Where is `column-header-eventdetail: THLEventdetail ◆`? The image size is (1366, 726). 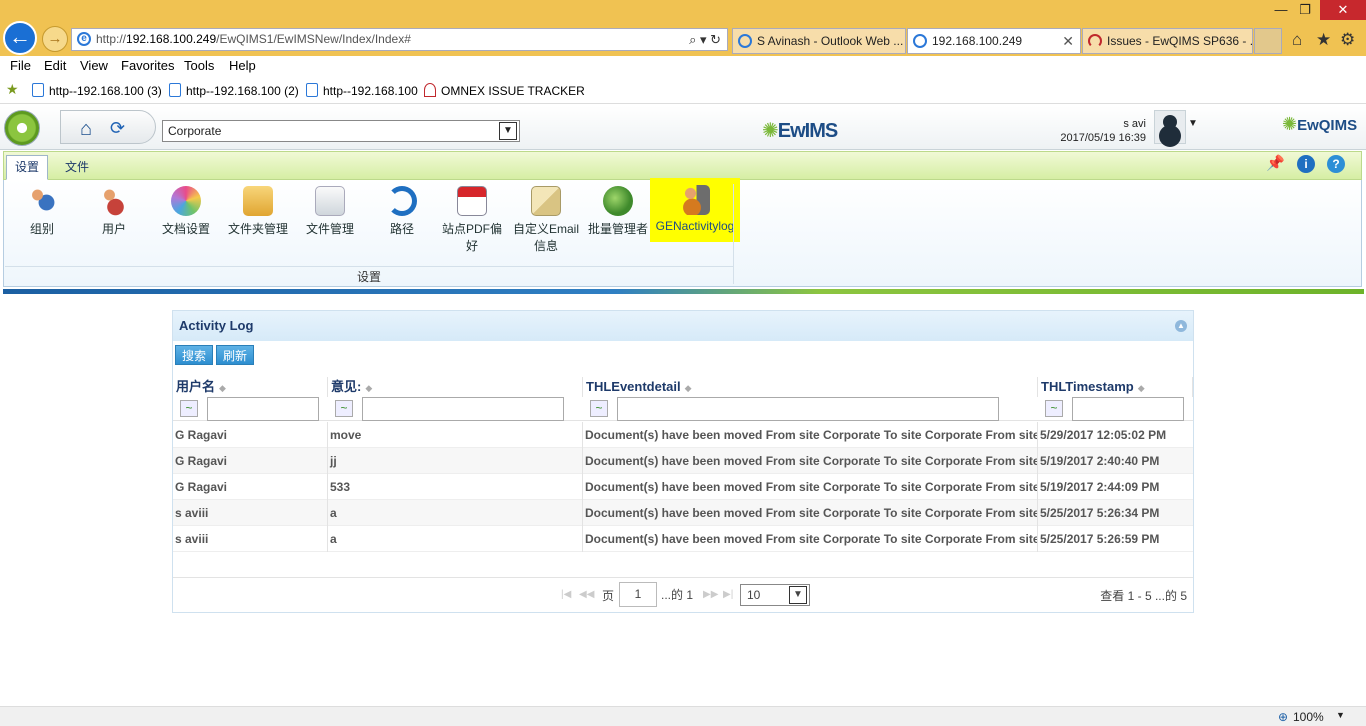
column-header-eventdetail: THLEventdetail ◆ is located at coordinates (810, 387).